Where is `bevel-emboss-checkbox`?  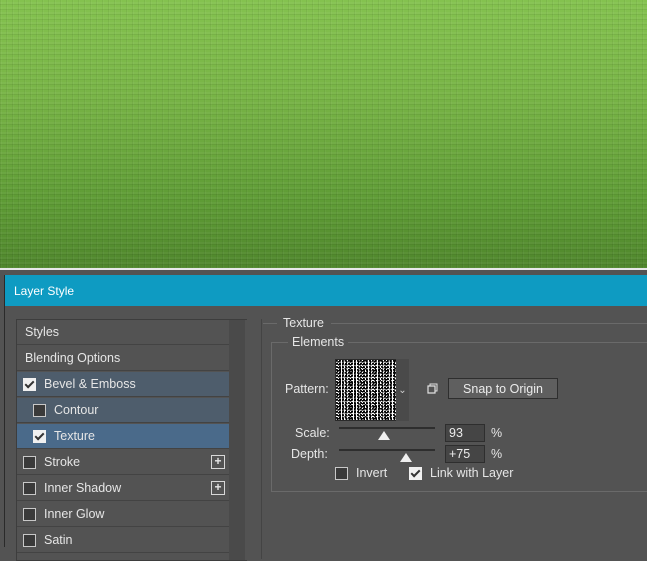 bevel-emboss-checkbox is located at coordinates (29, 384).